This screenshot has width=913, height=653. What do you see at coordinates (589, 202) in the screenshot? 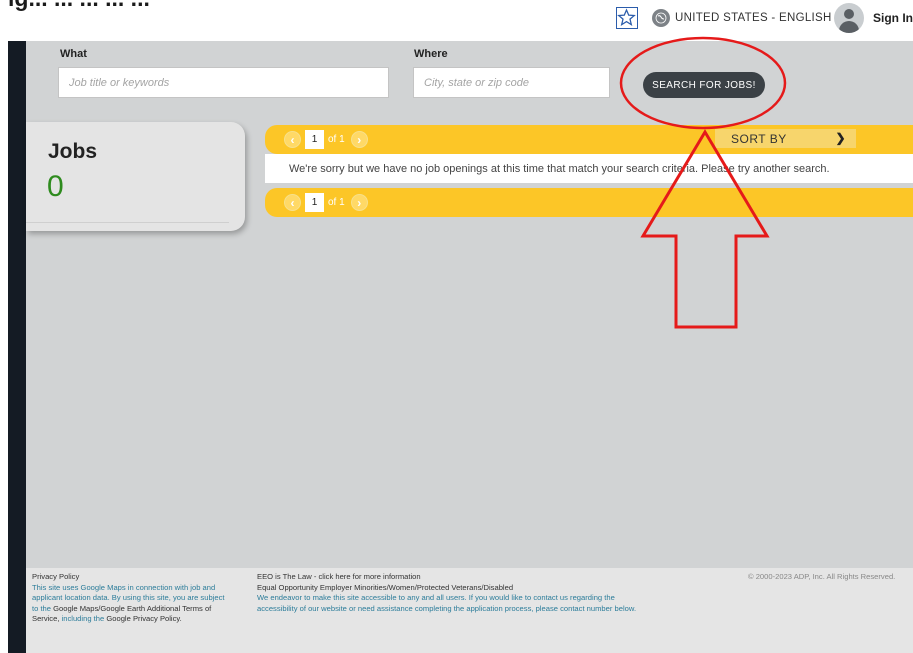
I see `pagination-bar-bottom: ‹ 1 of 1 ›` at bounding box center [589, 202].